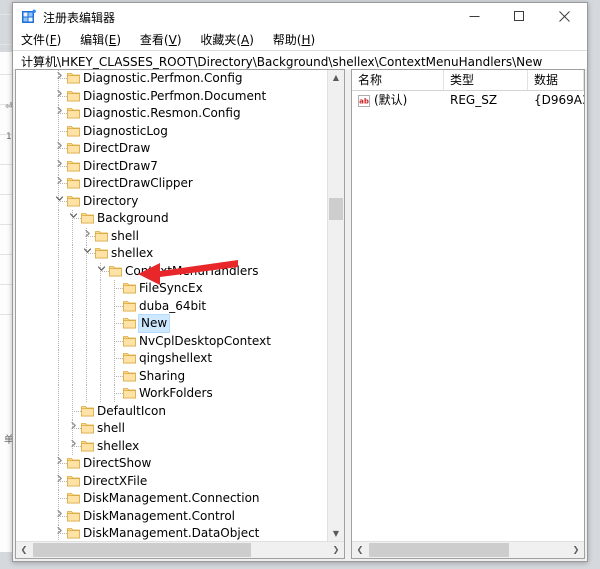 The height and width of the screenshot is (569, 600). What do you see at coordinates (171, 394) in the screenshot?
I see `tree-item: WorkFolders` at bounding box center [171, 394].